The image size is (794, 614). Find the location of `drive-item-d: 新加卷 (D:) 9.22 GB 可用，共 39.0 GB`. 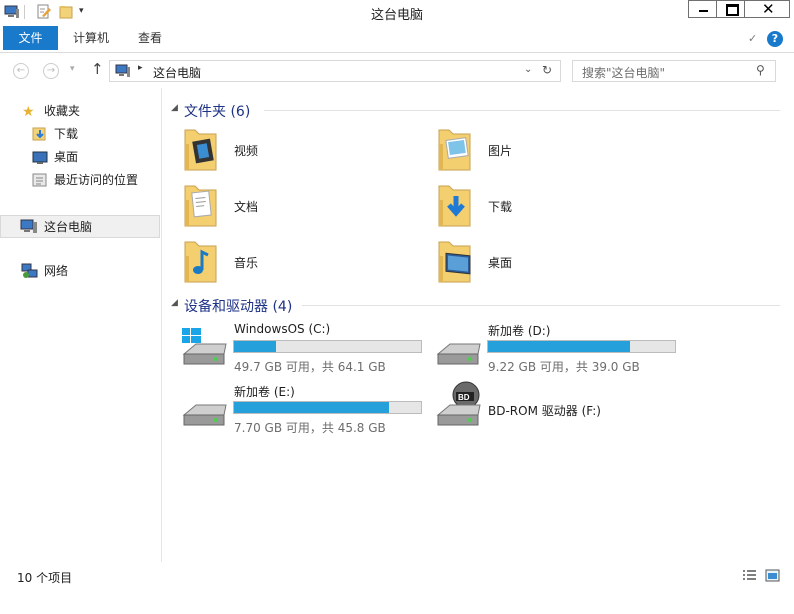

drive-item-d: 新加卷 (D:) 9.22 GB 可用，共 39.0 GB is located at coordinates (556, 348).